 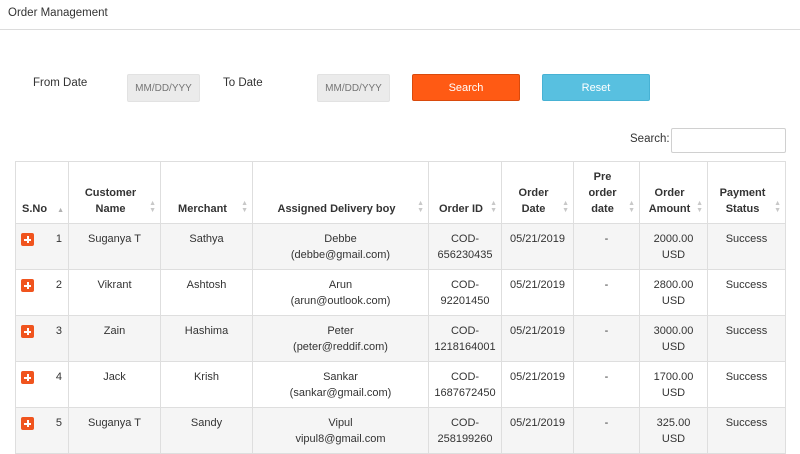 What do you see at coordinates (340, 292) in the screenshot?
I see `delivery-boy-cell: Arun (arun@outlook.com)` at bounding box center [340, 292].